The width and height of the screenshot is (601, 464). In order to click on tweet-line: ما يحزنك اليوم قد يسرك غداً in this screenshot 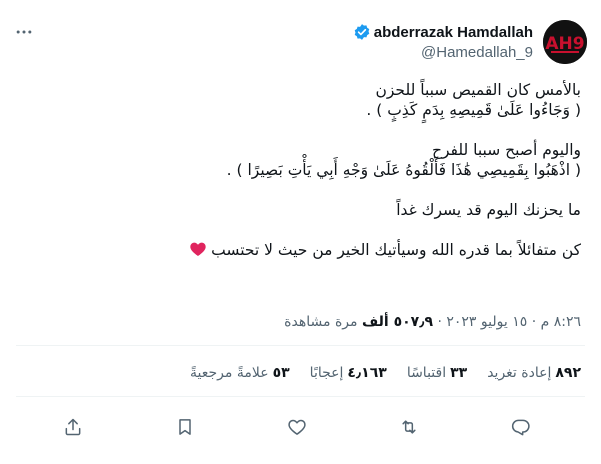, I will do `click(488, 210)`.